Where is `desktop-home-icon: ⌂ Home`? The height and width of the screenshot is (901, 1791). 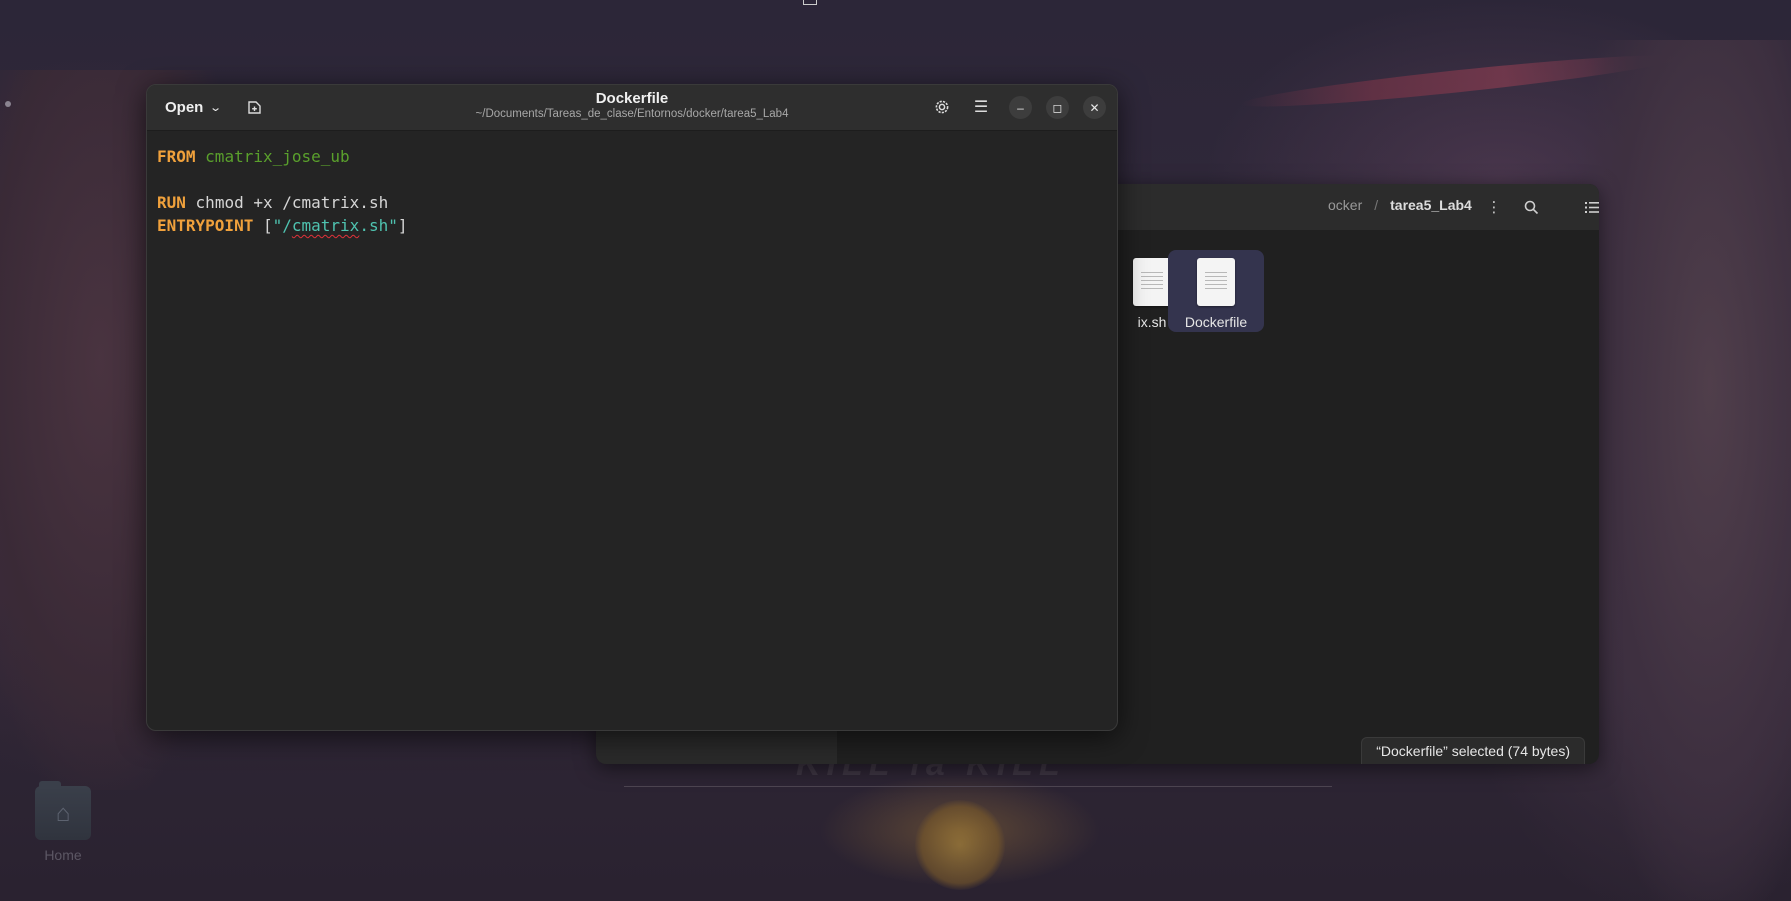 desktop-home-icon: ⌂ Home is located at coordinates (63, 822).